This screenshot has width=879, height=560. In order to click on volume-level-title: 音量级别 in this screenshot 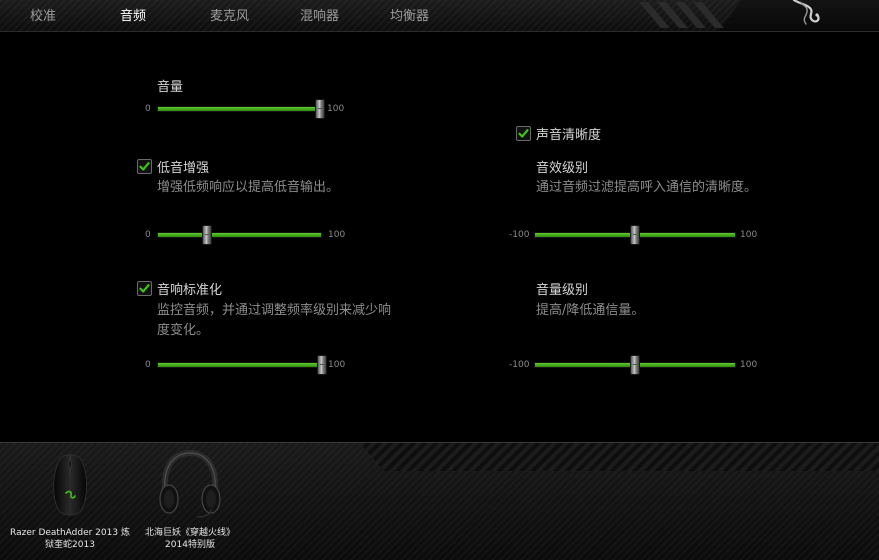, I will do `click(562, 290)`.